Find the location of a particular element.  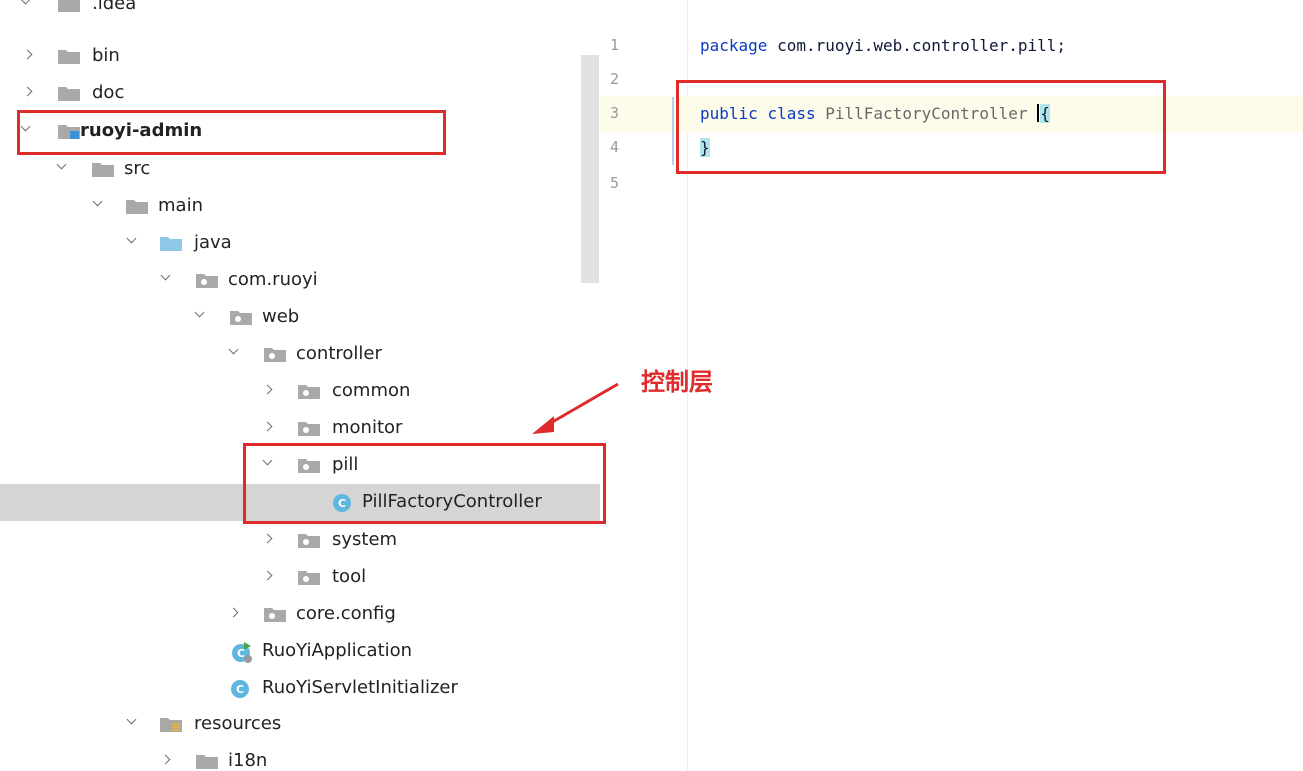

tree-item-monitor: monitor is located at coordinates (300, 428).